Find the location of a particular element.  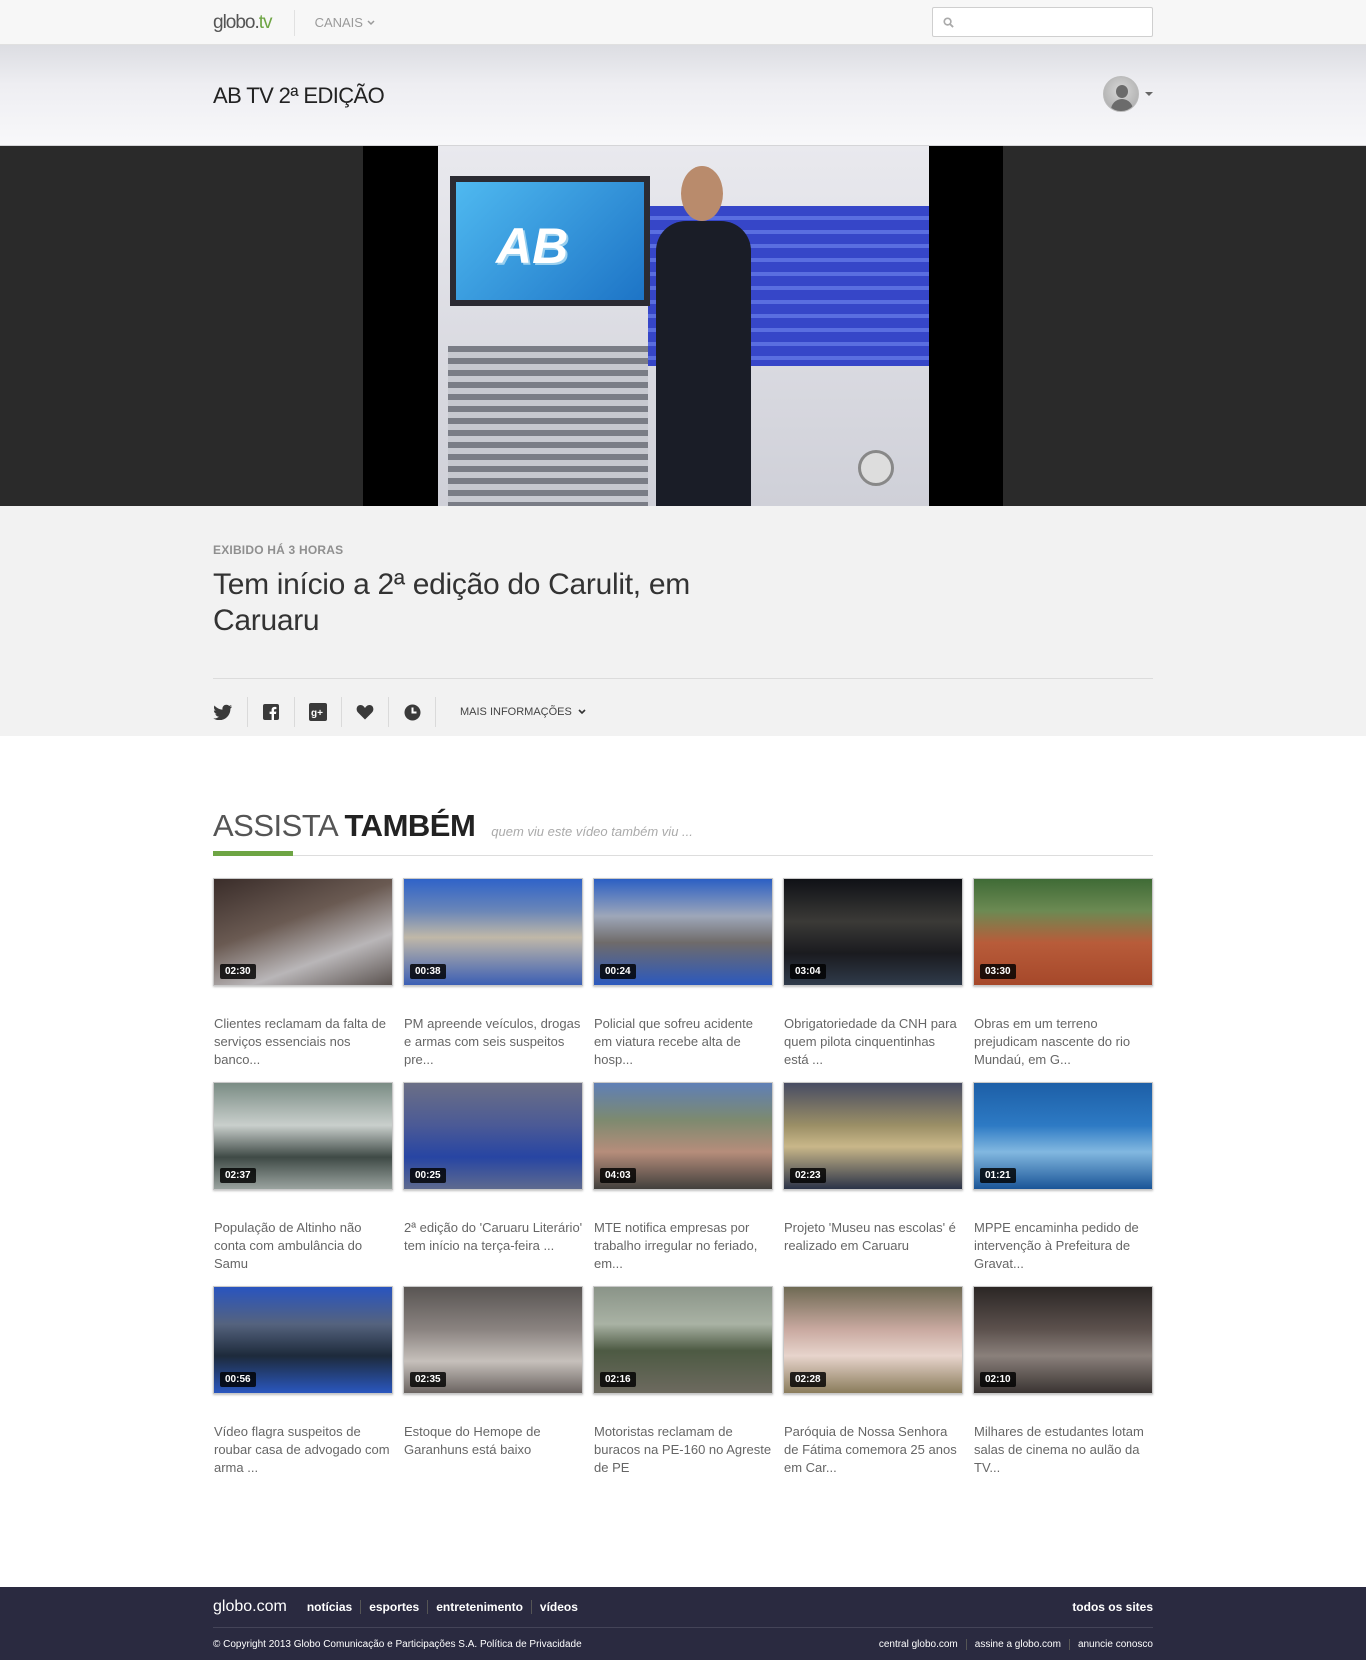

video-player: AB is located at coordinates (683, 326).